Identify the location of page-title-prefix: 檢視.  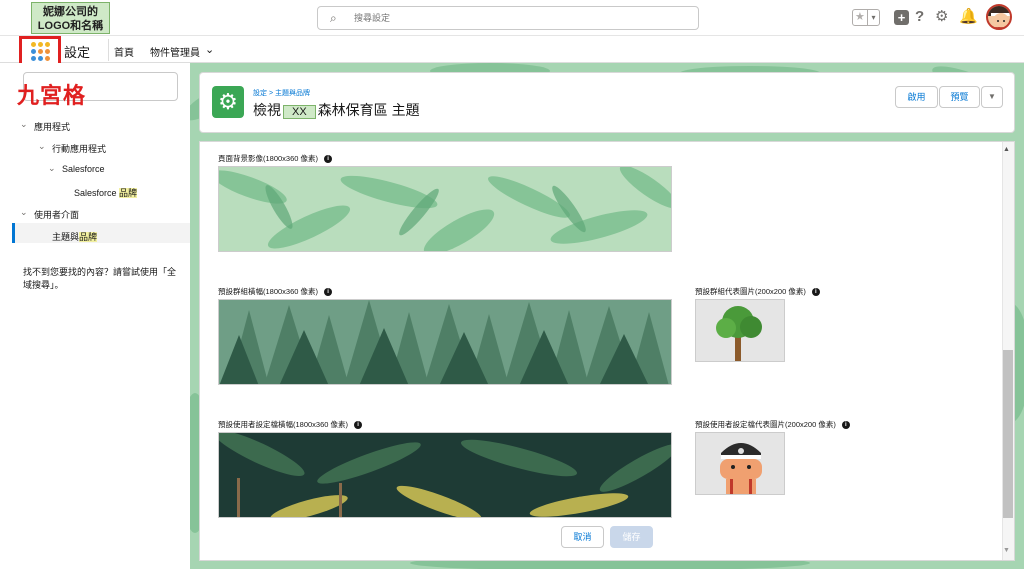
(267, 110).